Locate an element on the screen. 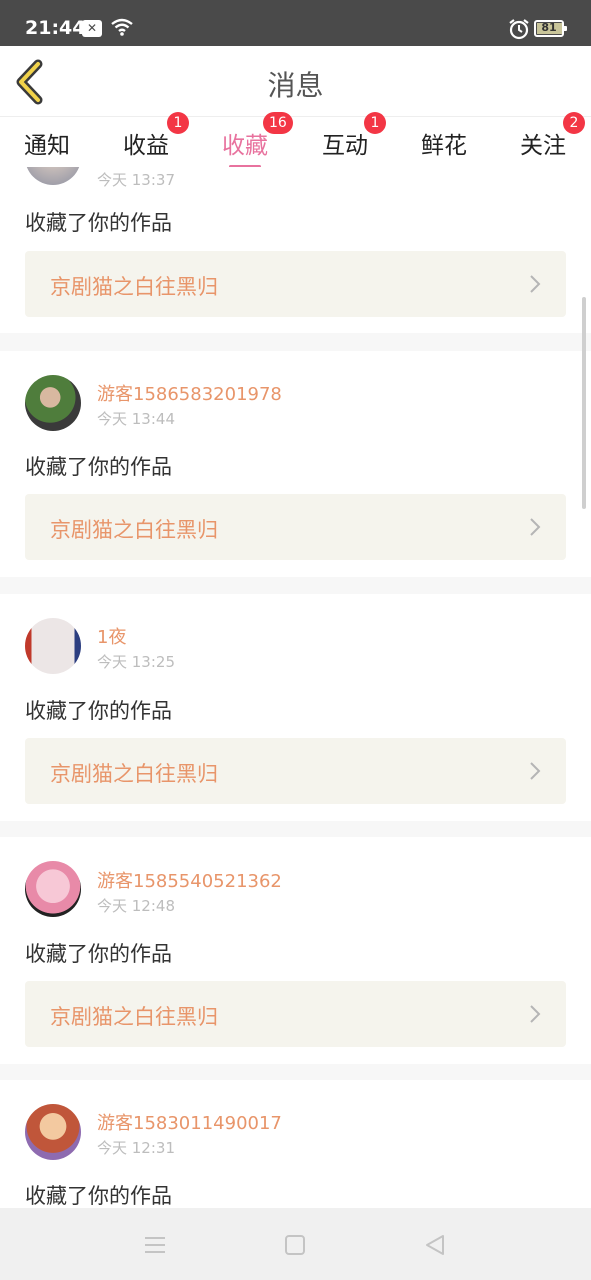  system-nav-bar is located at coordinates (295, 1244).